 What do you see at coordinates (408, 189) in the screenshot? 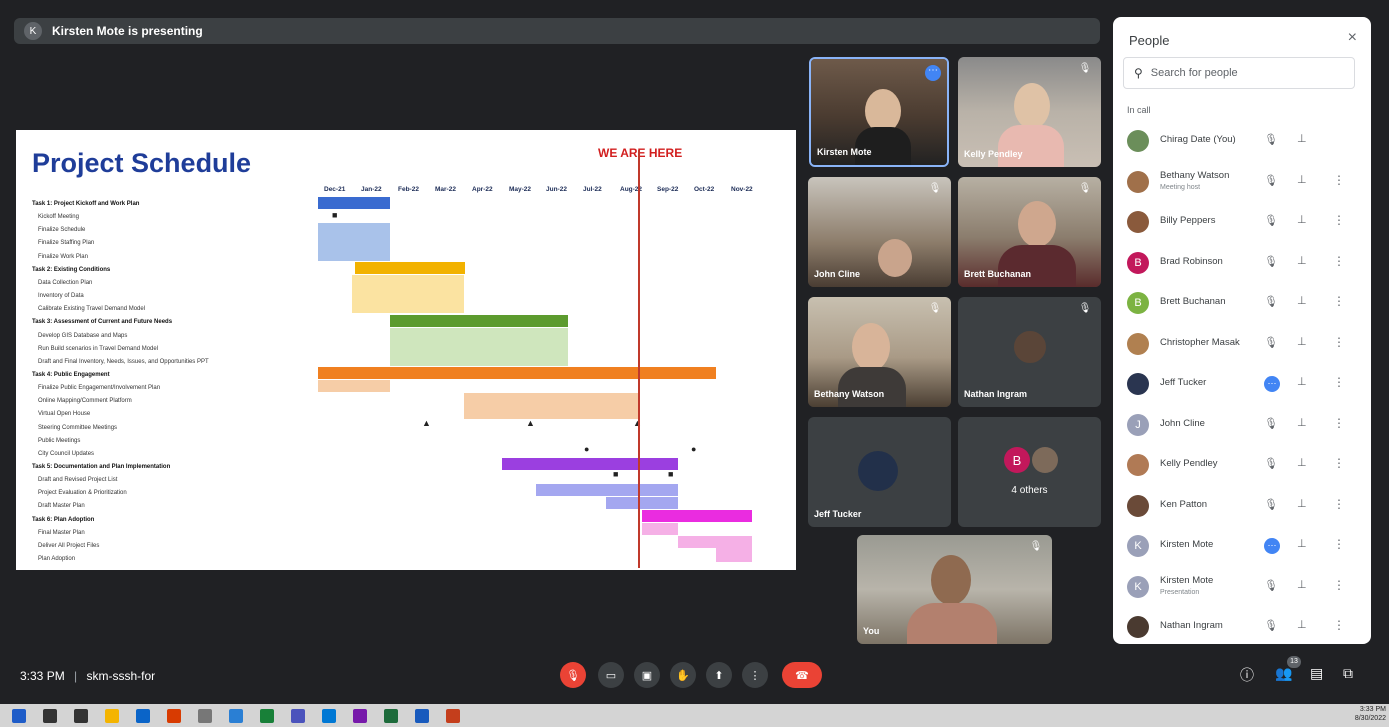
I see `month-label: Feb-22` at bounding box center [408, 189].